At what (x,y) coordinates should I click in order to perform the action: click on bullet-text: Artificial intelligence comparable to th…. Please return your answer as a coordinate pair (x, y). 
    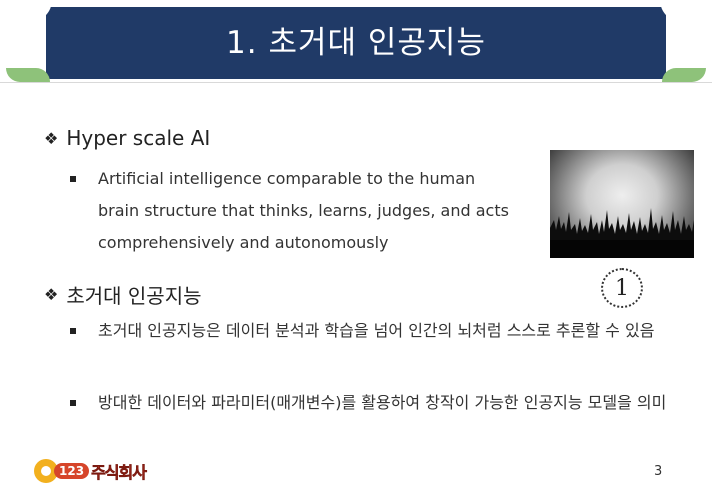
    Looking at the image, I should click on (303, 210).